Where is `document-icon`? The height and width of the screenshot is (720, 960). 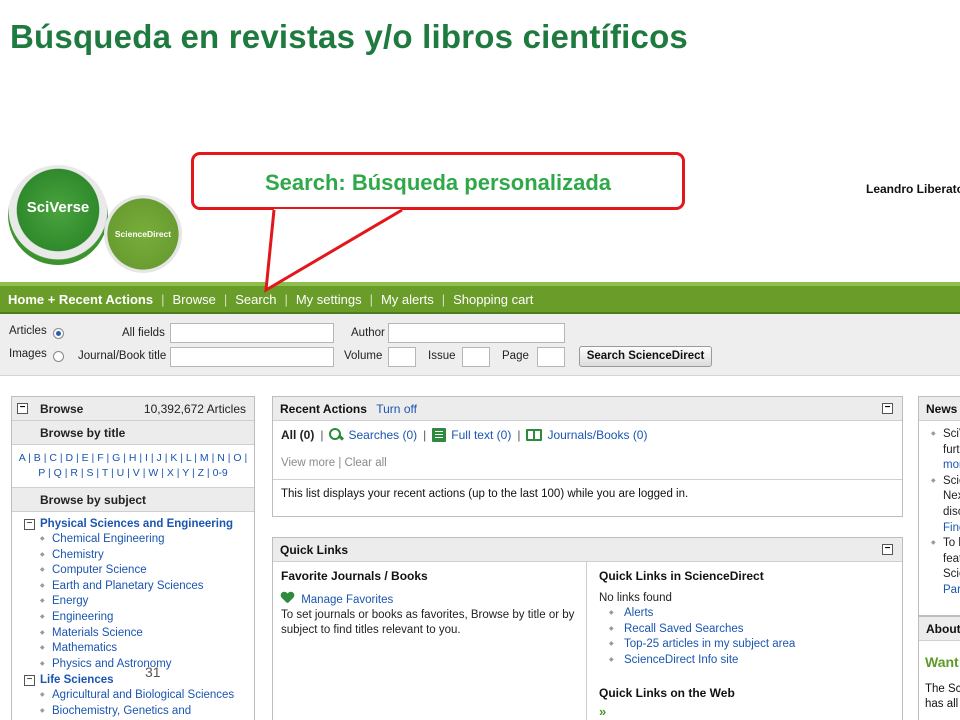
document-icon is located at coordinates (439, 435).